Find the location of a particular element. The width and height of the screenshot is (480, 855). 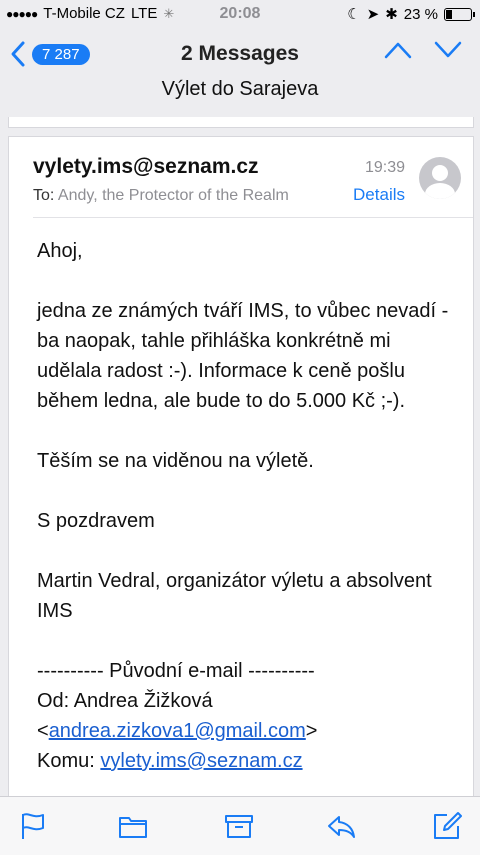

original-to-email: vylety.ims@seznam.cz is located at coordinates (201, 761).